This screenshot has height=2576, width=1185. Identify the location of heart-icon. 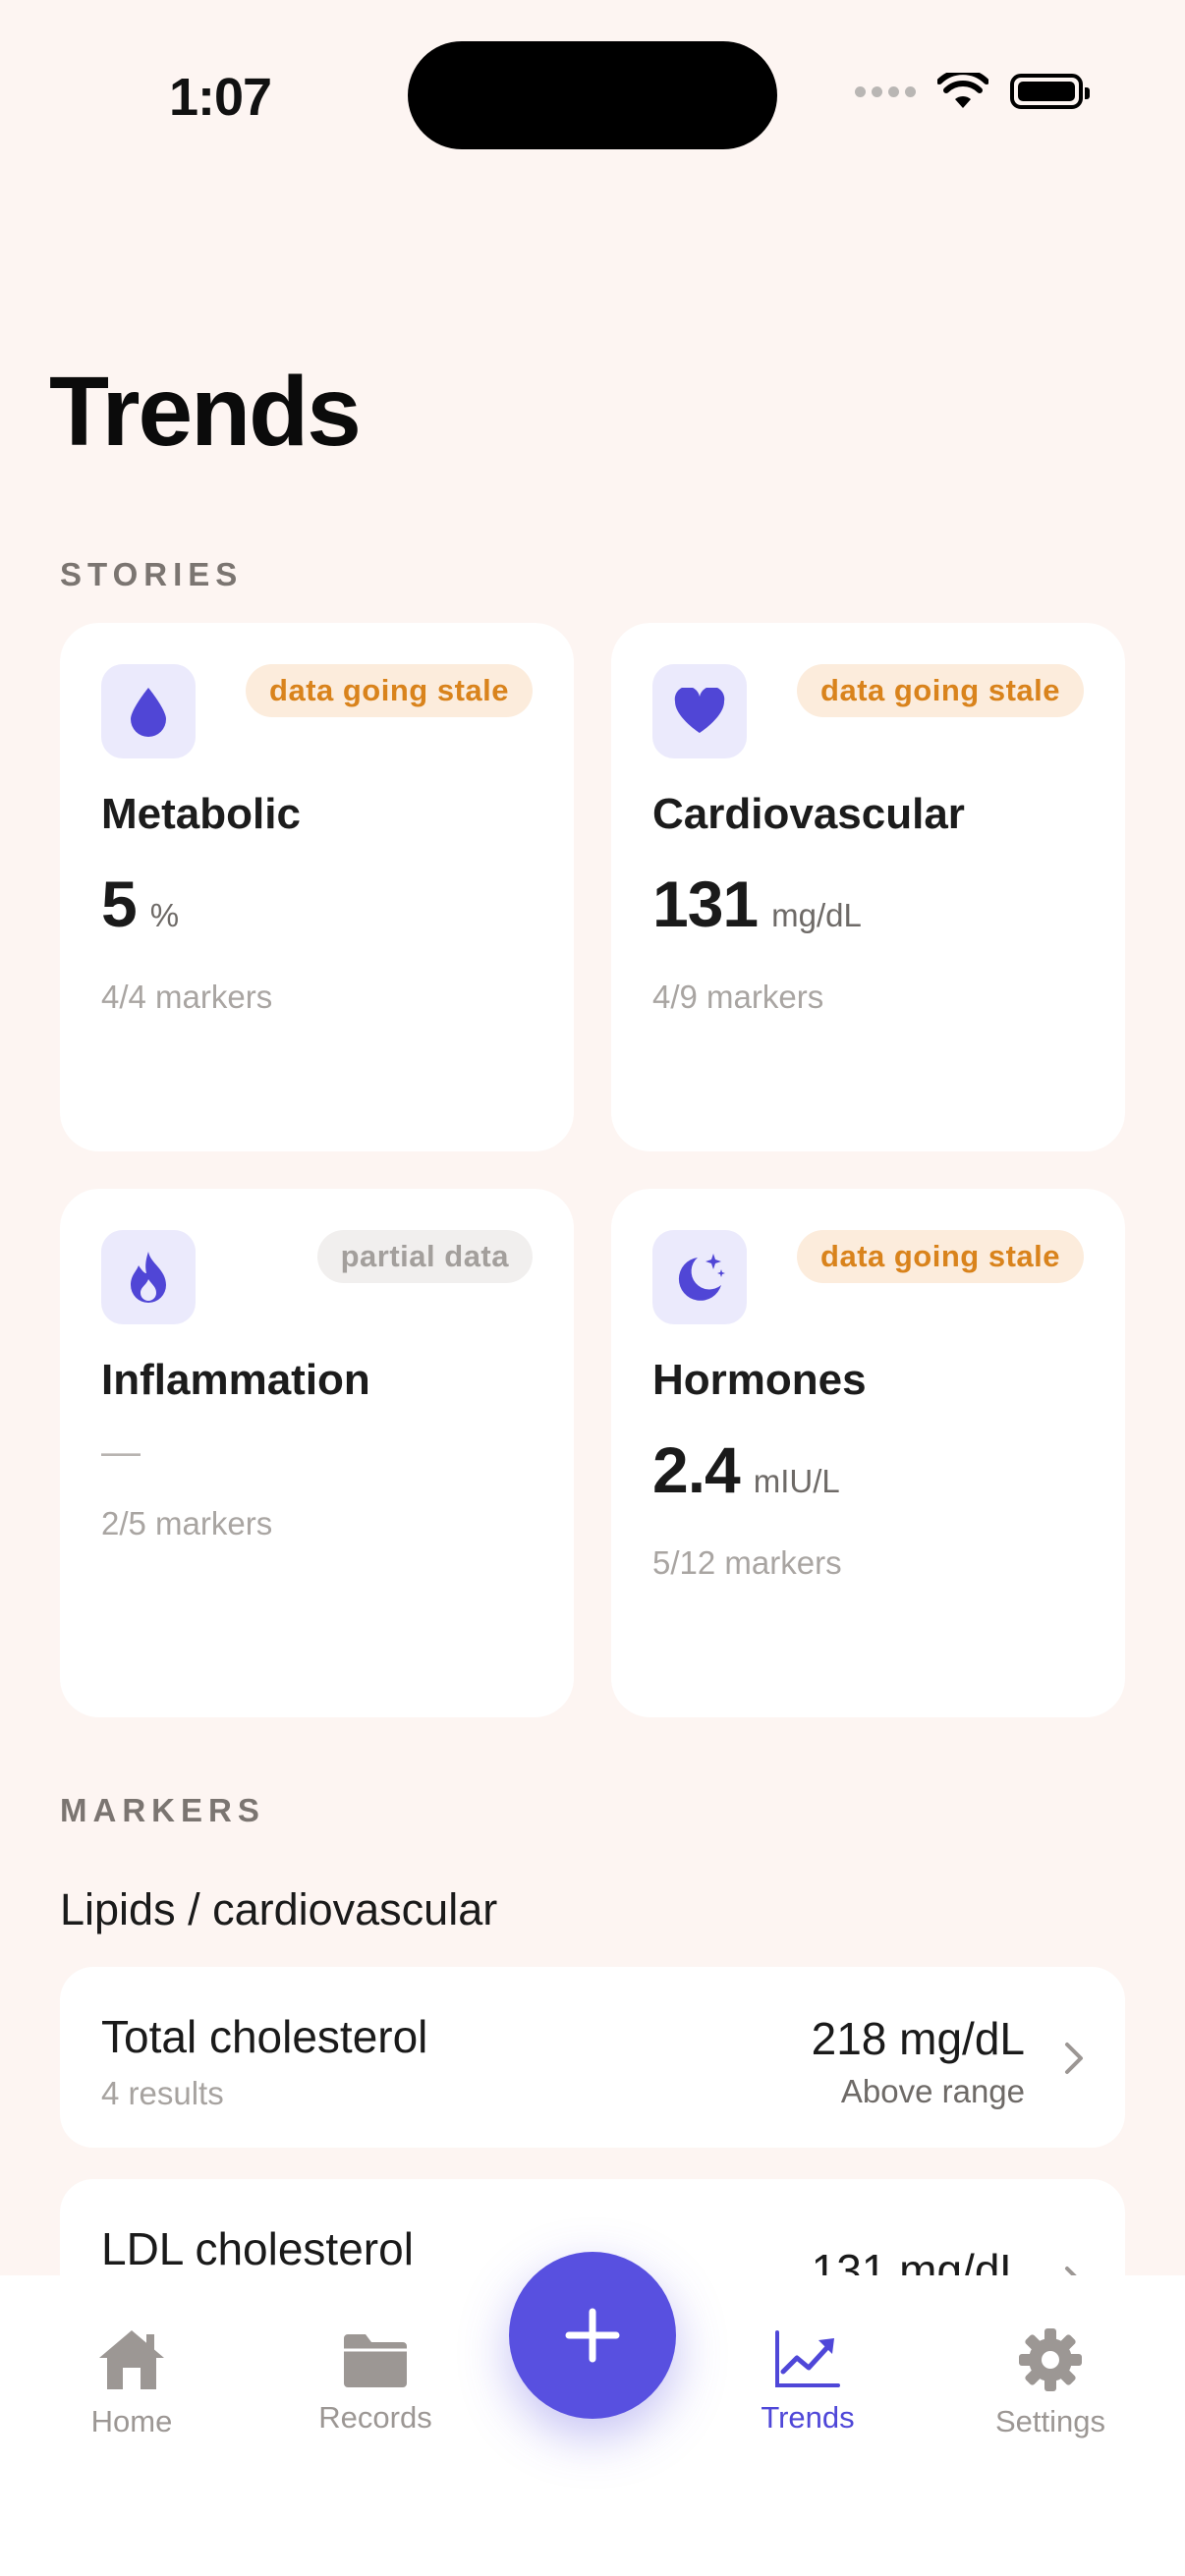
(699, 711).